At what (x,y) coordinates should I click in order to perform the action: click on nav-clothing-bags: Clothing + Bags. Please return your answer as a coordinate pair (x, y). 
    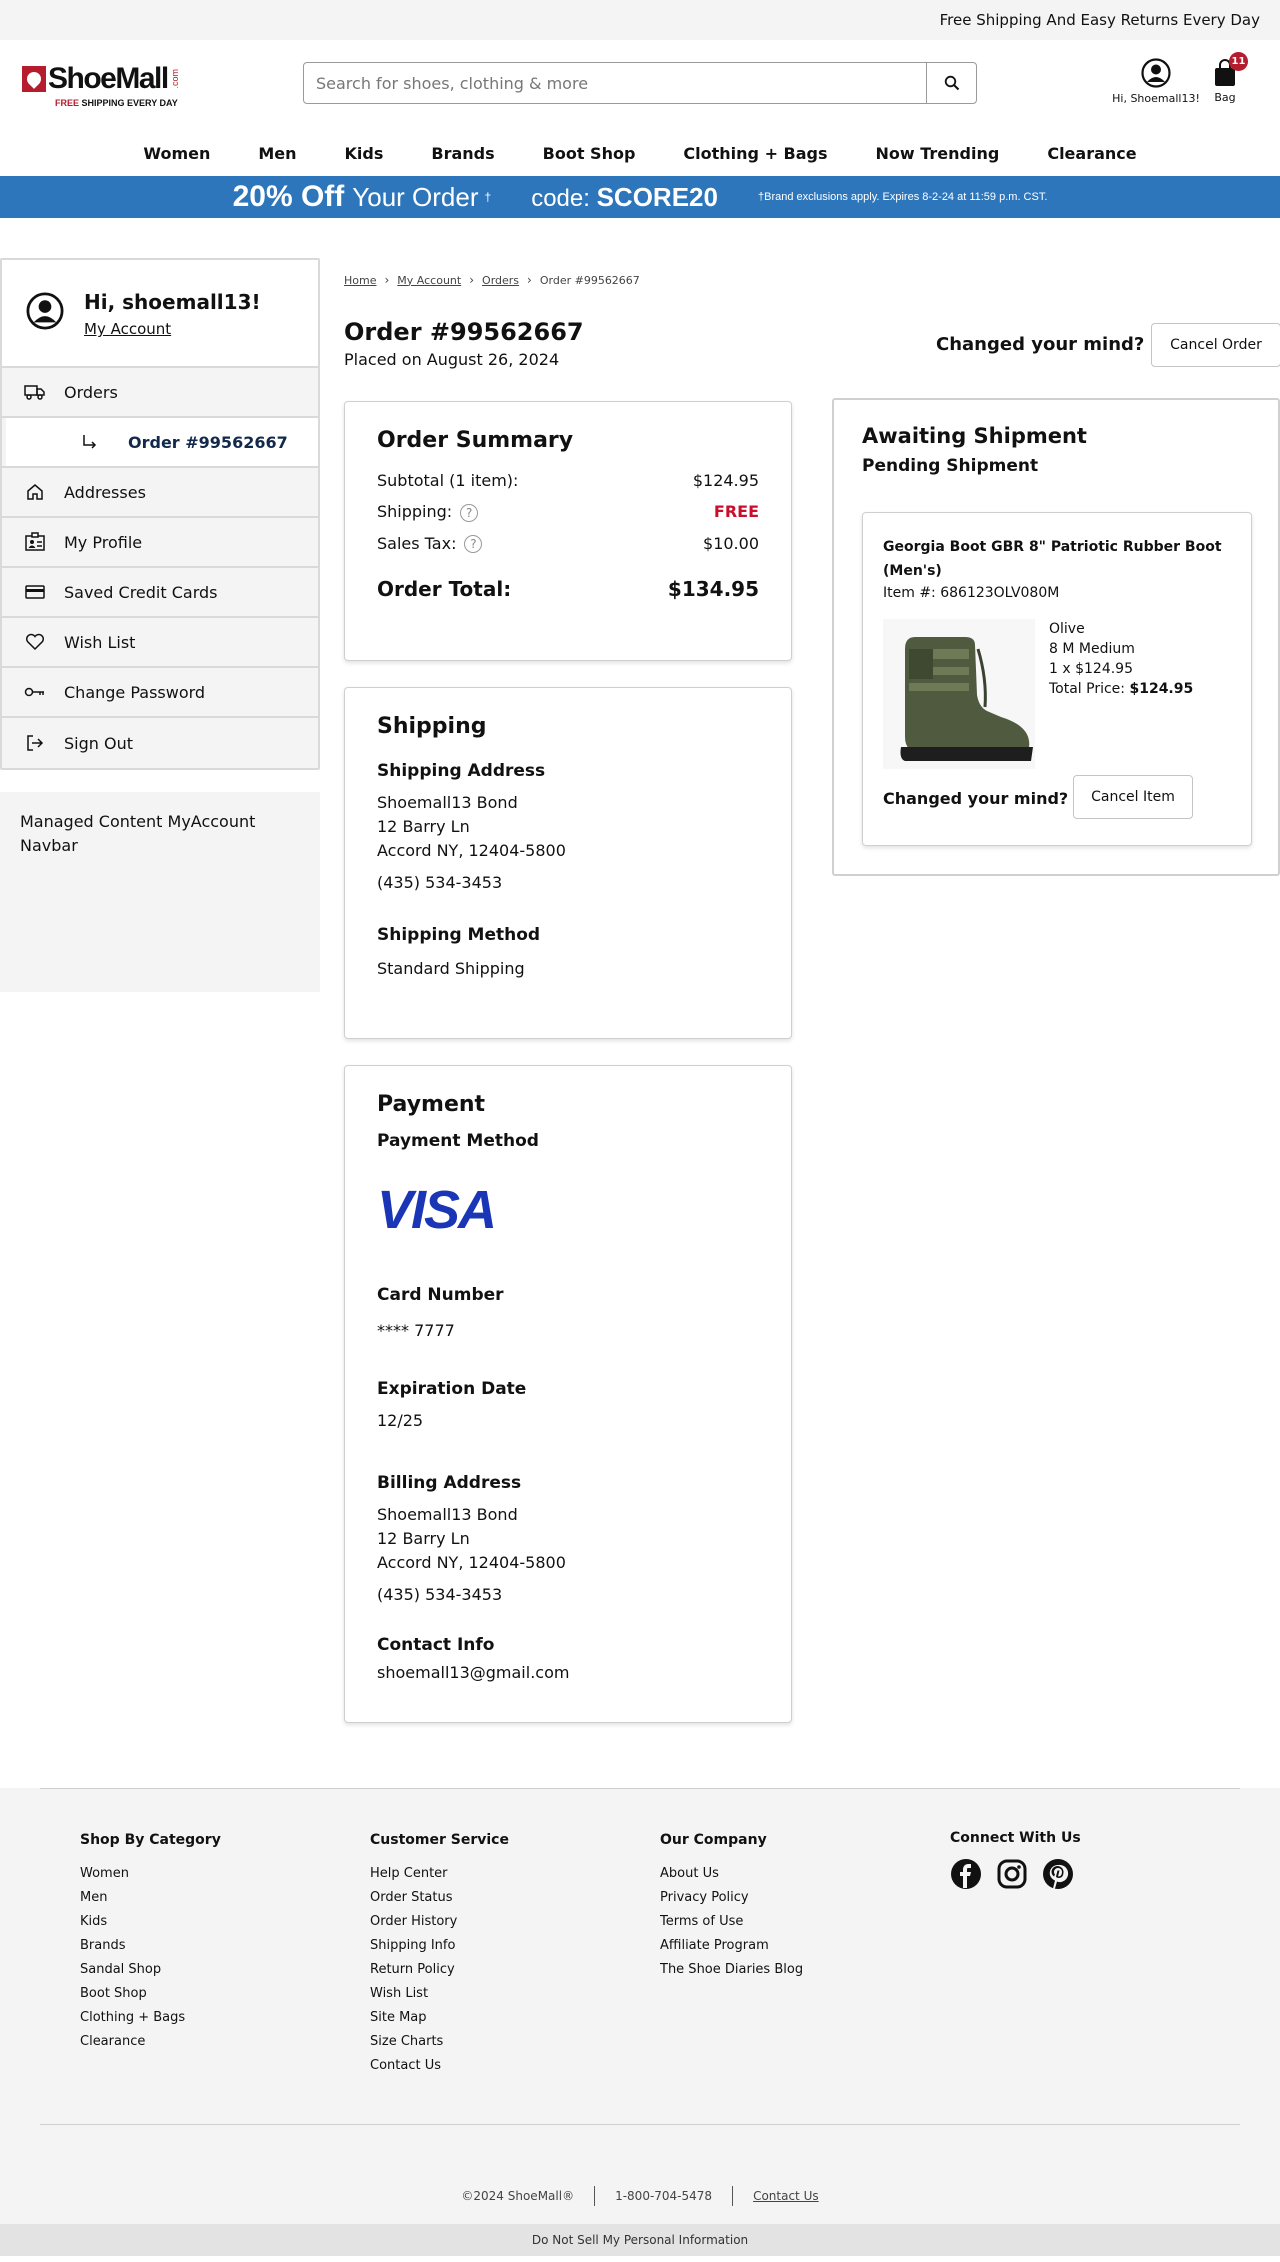
    Looking at the image, I should click on (755, 153).